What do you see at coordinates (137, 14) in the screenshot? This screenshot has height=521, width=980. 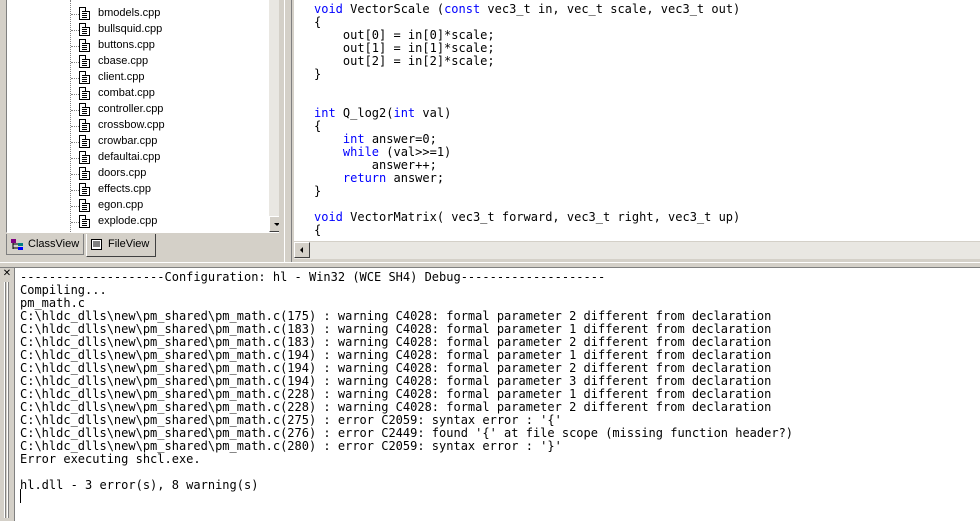 I see `tree-file-item: bmodels.cpp` at bounding box center [137, 14].